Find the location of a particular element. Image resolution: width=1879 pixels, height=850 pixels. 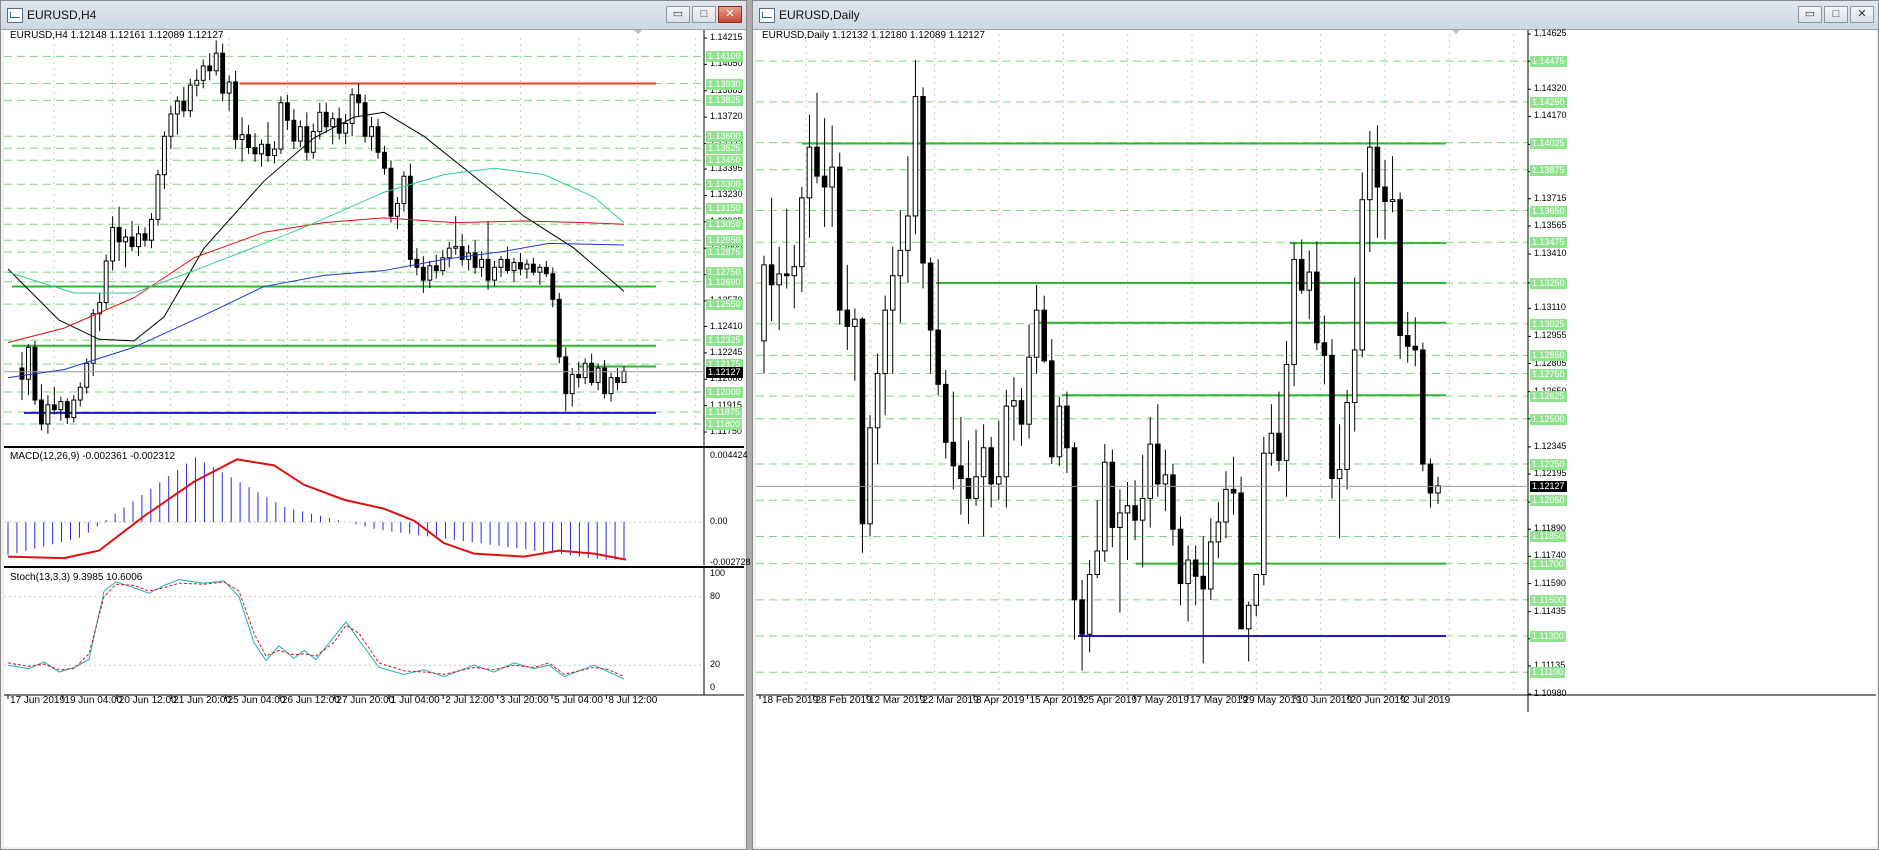

price-level-badge: 1.13875 is located at coordinates (1548, 170).